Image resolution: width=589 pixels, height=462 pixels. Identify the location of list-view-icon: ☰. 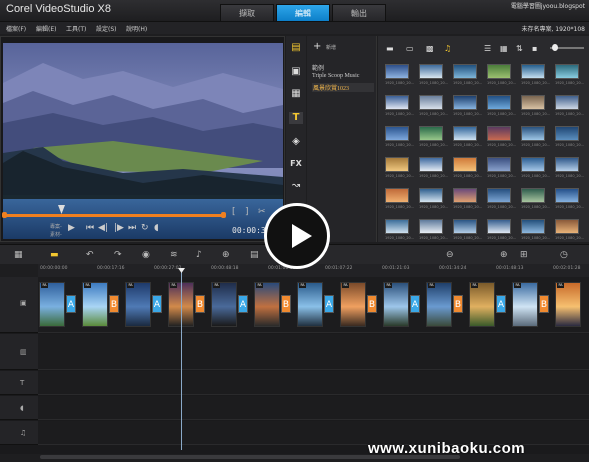
(487, 48).